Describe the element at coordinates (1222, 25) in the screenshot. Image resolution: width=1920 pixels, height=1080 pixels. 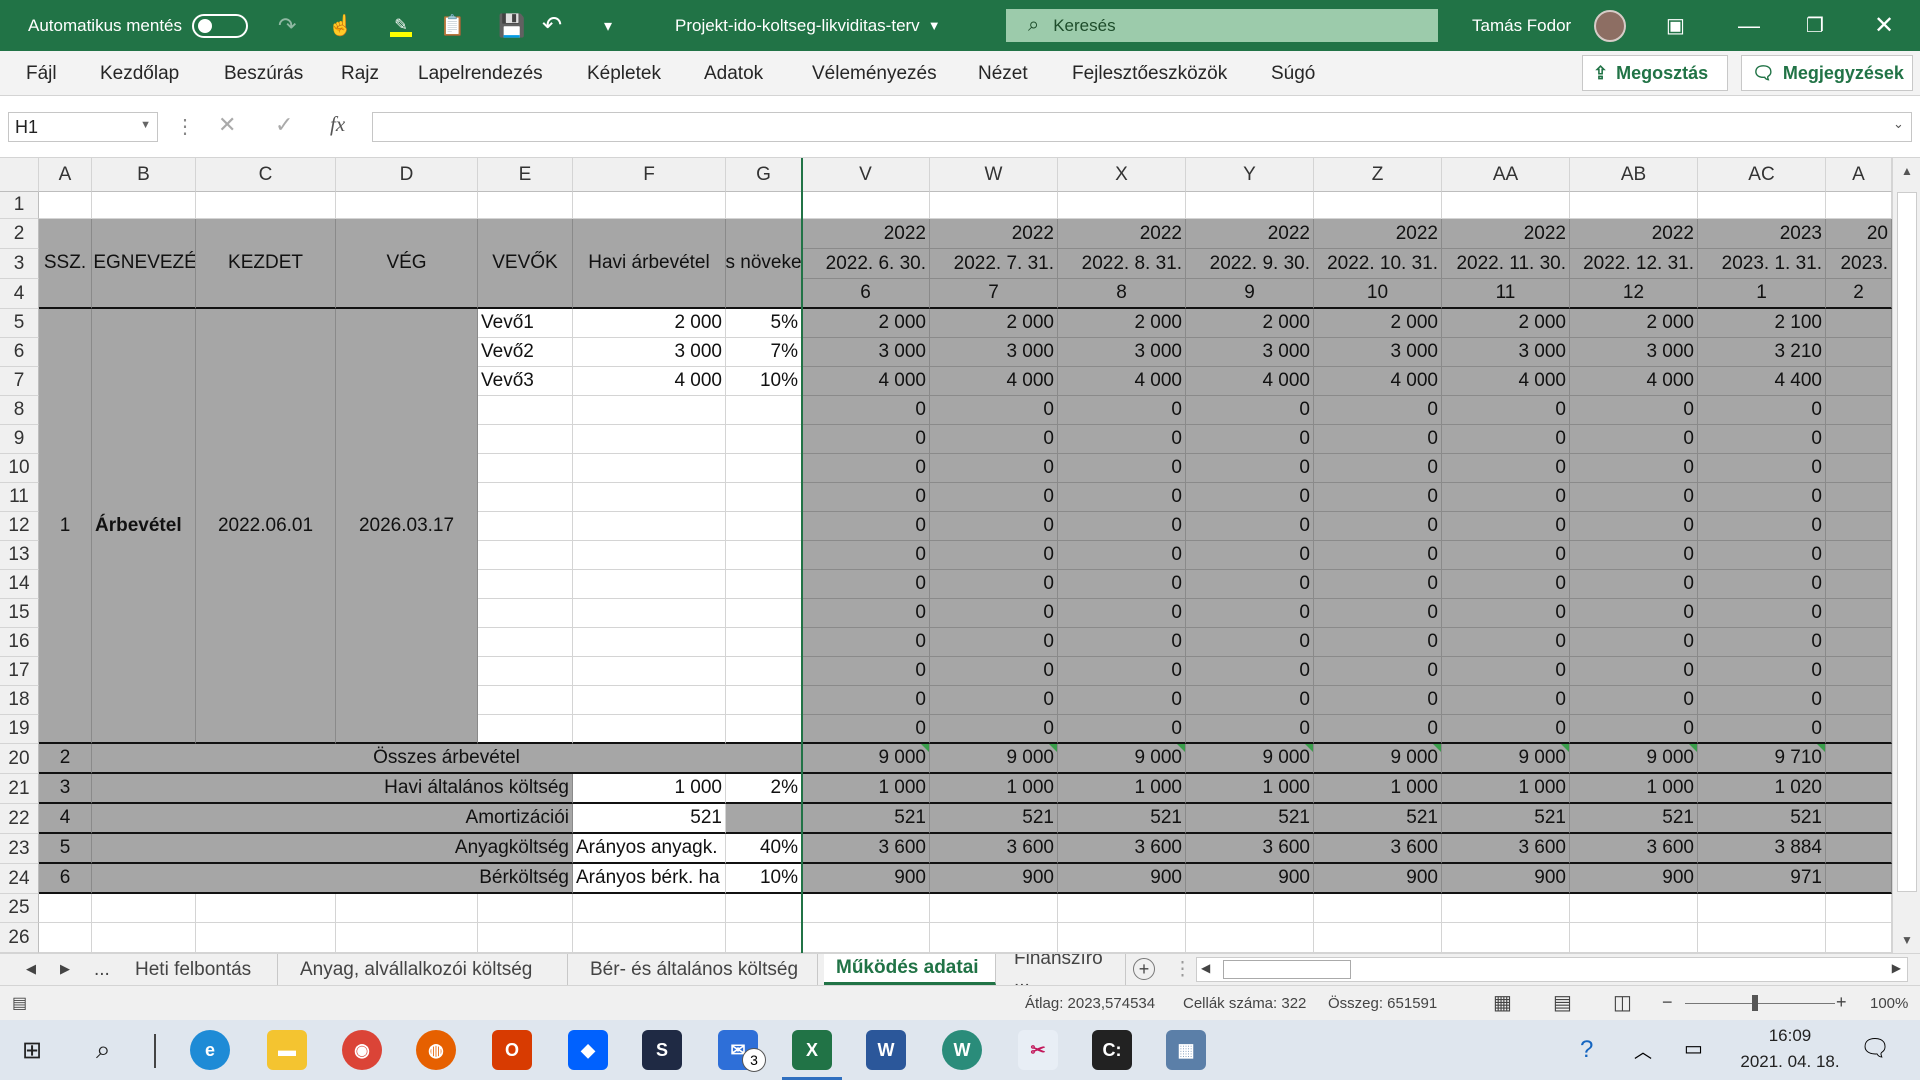
I see `search-box: ⌕ Keresés` at that location.